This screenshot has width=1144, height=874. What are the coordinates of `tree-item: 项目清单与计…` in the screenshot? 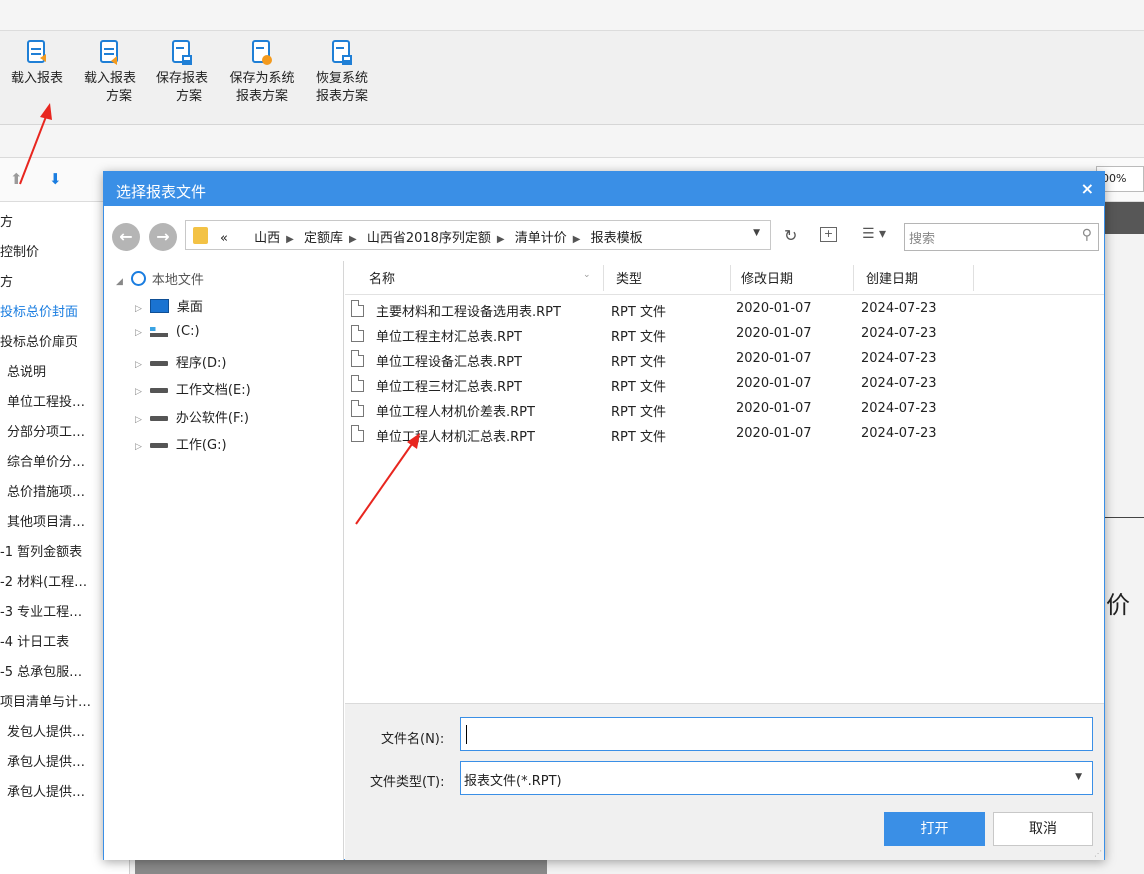 It's located at (45, 703).